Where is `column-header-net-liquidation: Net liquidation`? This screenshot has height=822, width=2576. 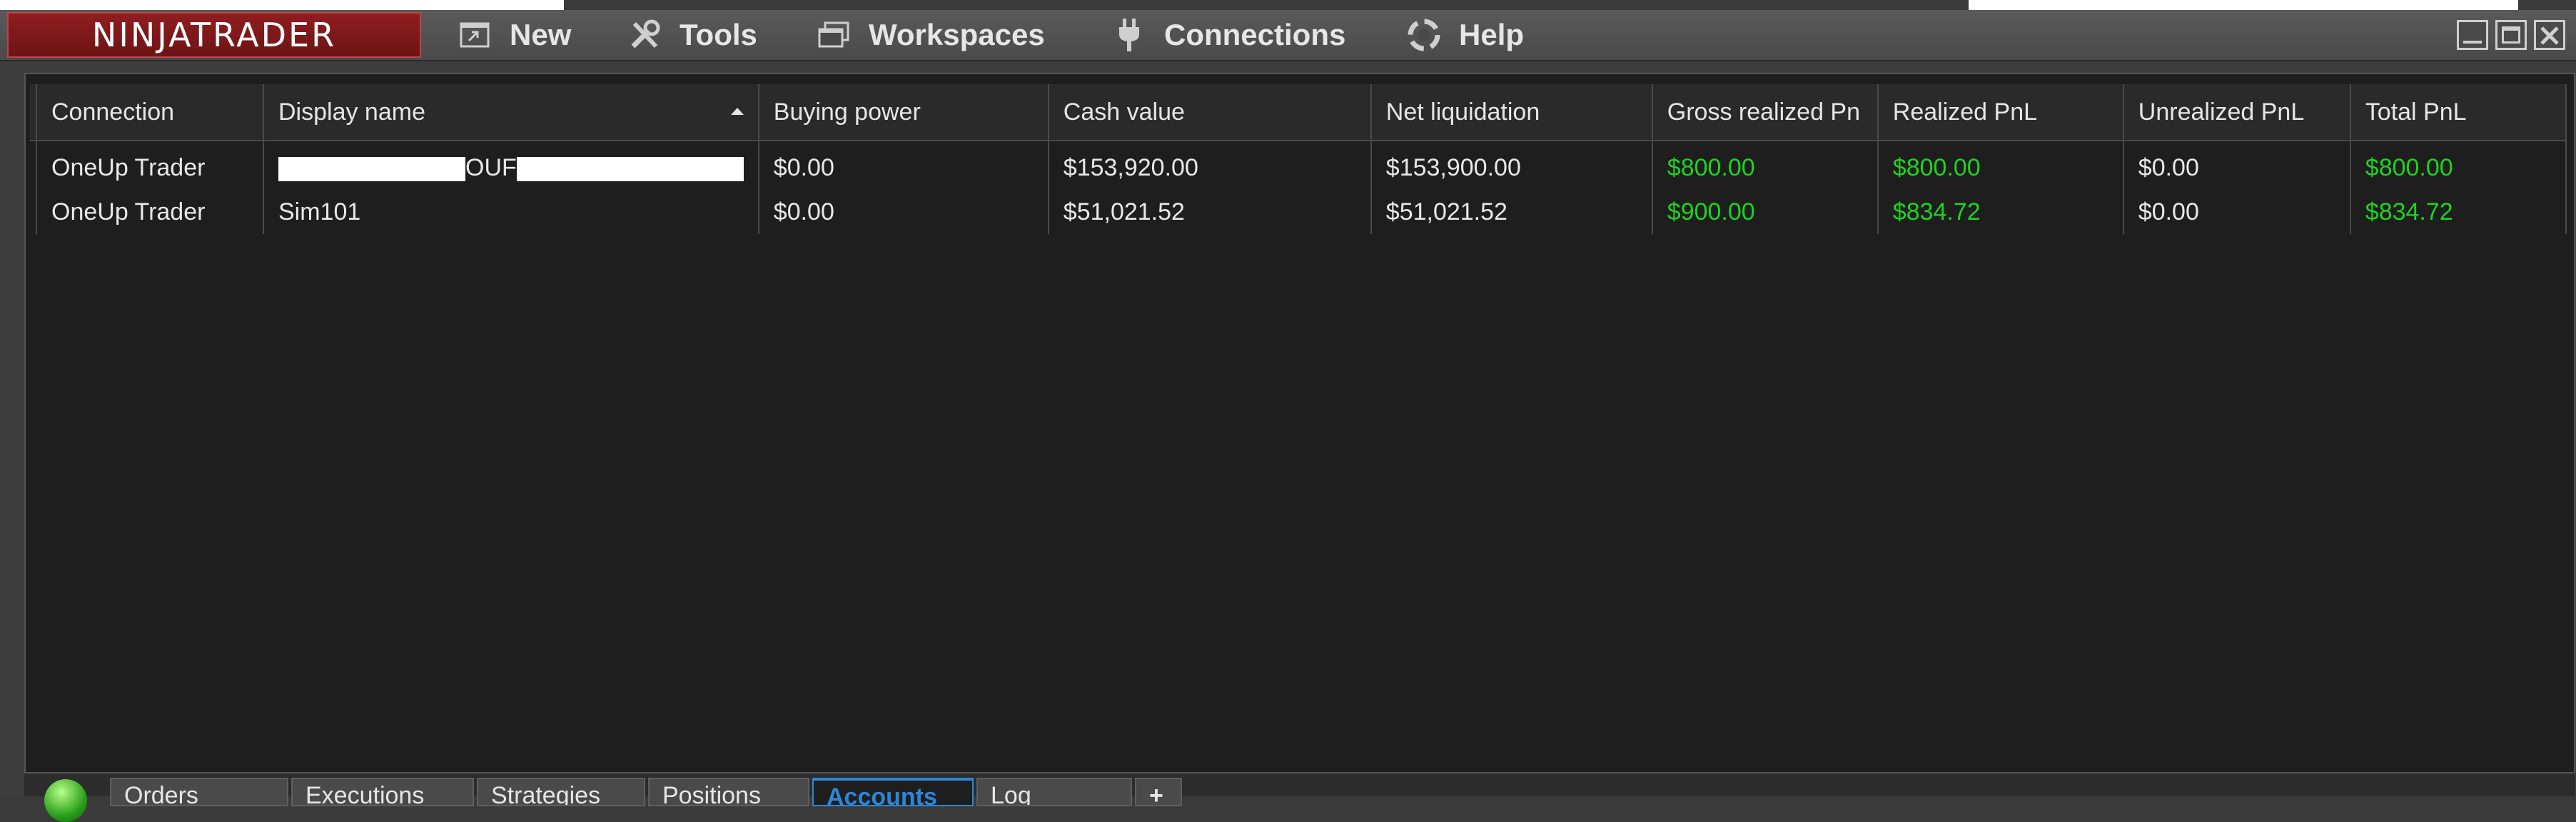
column-header-net-liquidation: Net liquidation is located at coordinates (1511, 112).